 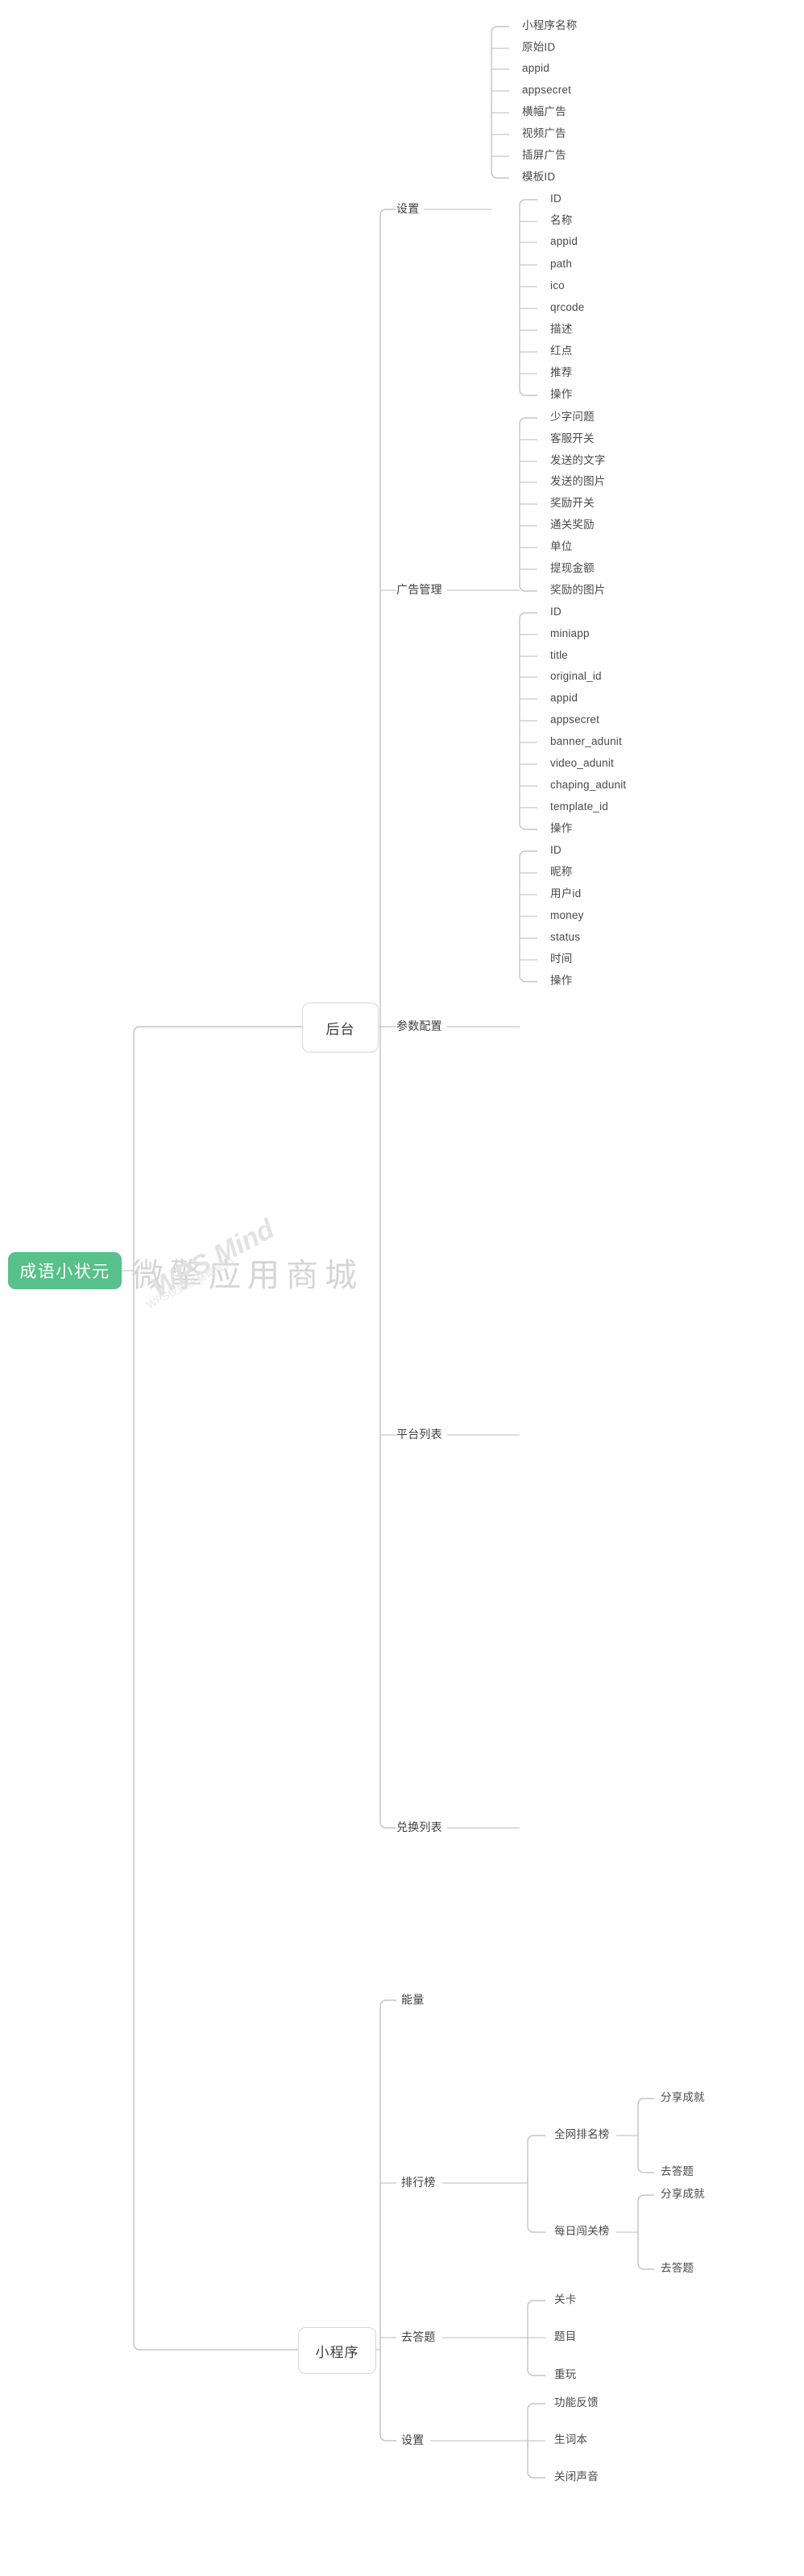 What do you see at coordinates (538, 177) in the screenshot?
I see `leaf-label-模板ID-0-7: 模板ID` at bounding box center [538, 177].